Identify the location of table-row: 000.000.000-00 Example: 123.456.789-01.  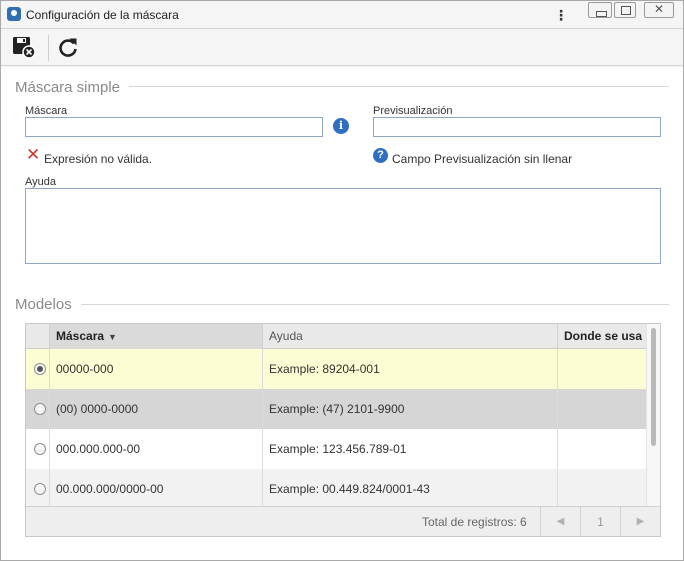
(336, 449).